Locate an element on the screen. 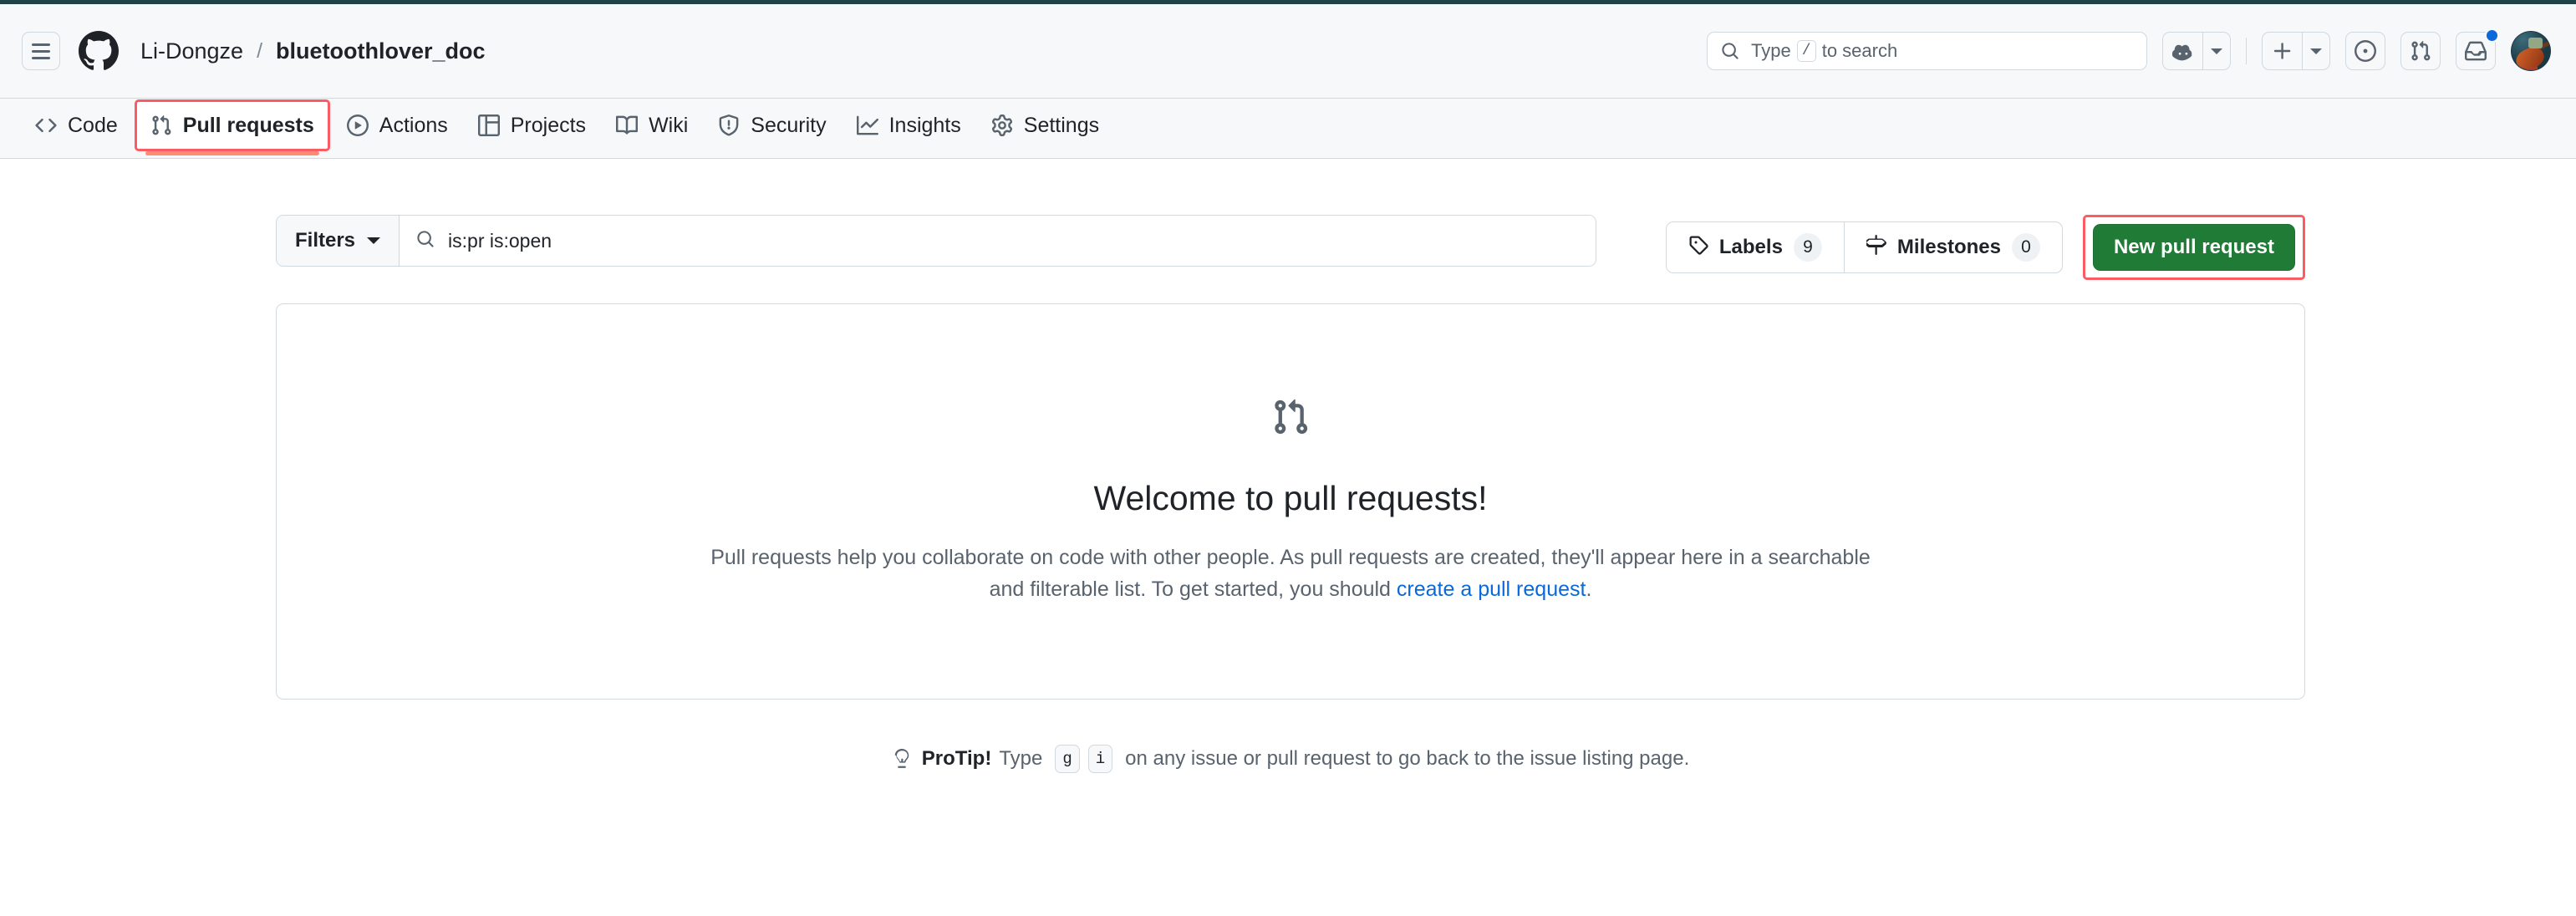 The width and height of the screenshot is (2576, 916). create-new-split-button is located at coordinates (2296, 51).